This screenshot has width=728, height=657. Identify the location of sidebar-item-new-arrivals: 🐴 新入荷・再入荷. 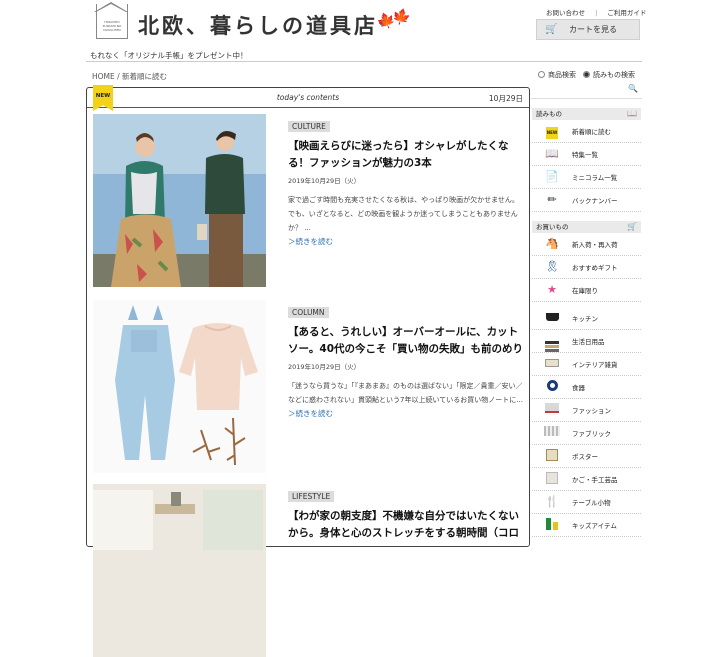
(586, 244).